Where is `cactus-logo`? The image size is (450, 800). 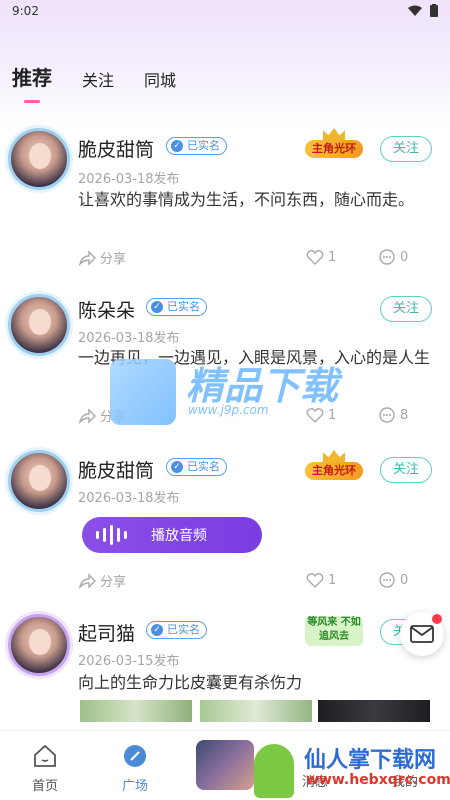
cactus-logo is located at coordinates (274, 771).